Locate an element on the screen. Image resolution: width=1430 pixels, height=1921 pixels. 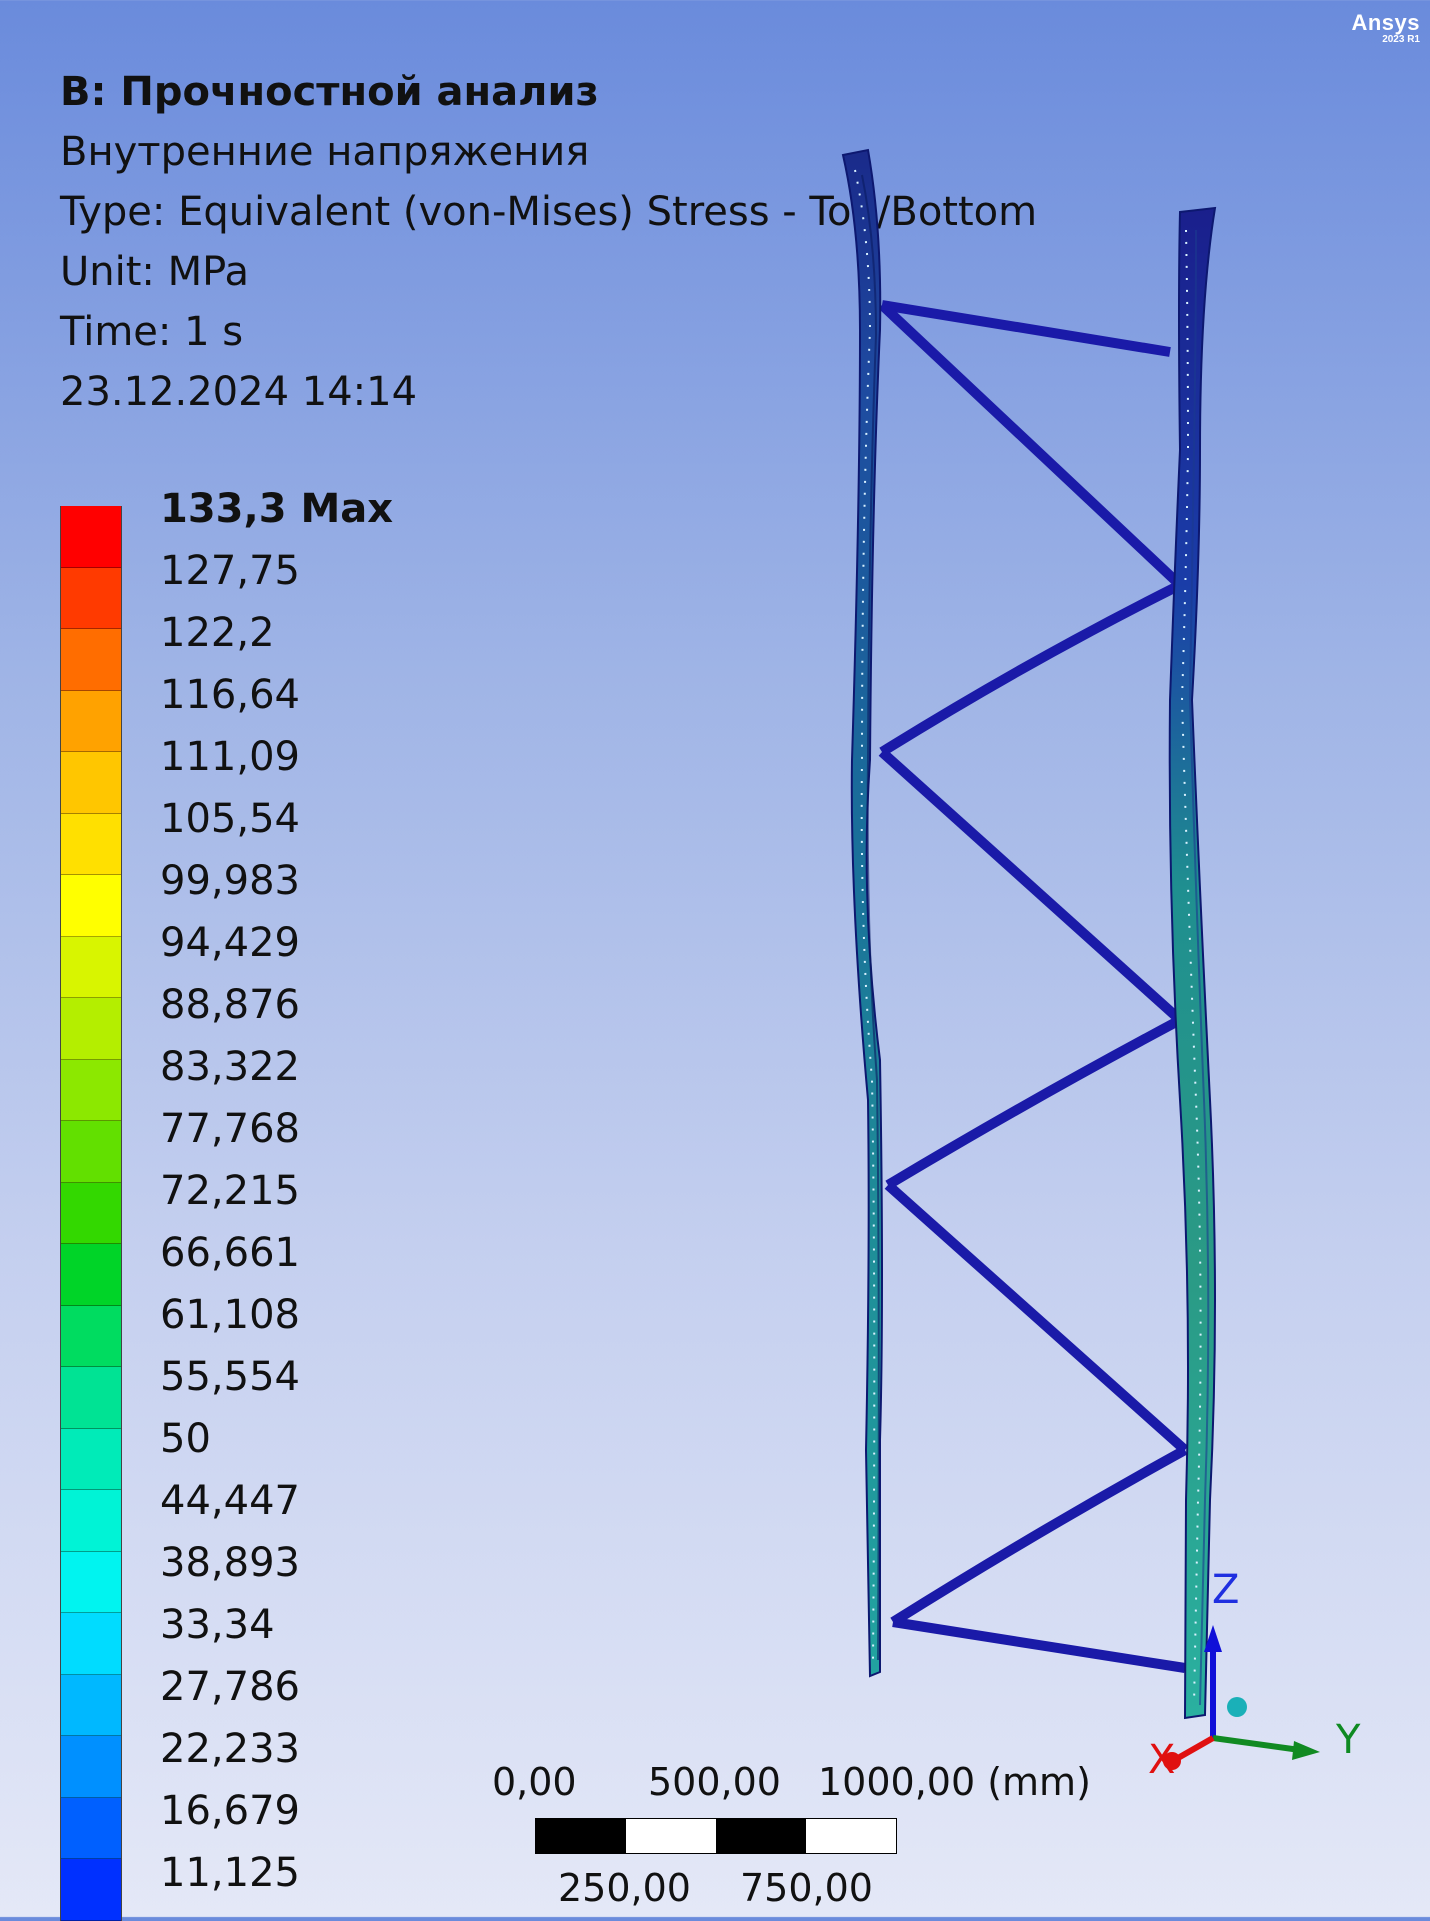
scale-label: 0,00 is located at coordinates (534, 1782).